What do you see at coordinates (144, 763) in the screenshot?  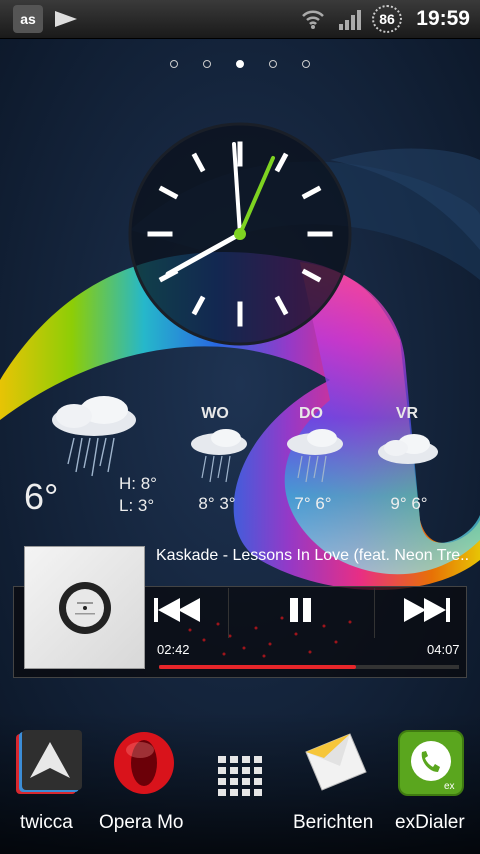 I see `opera-icon` at bounding box center [144, 763].